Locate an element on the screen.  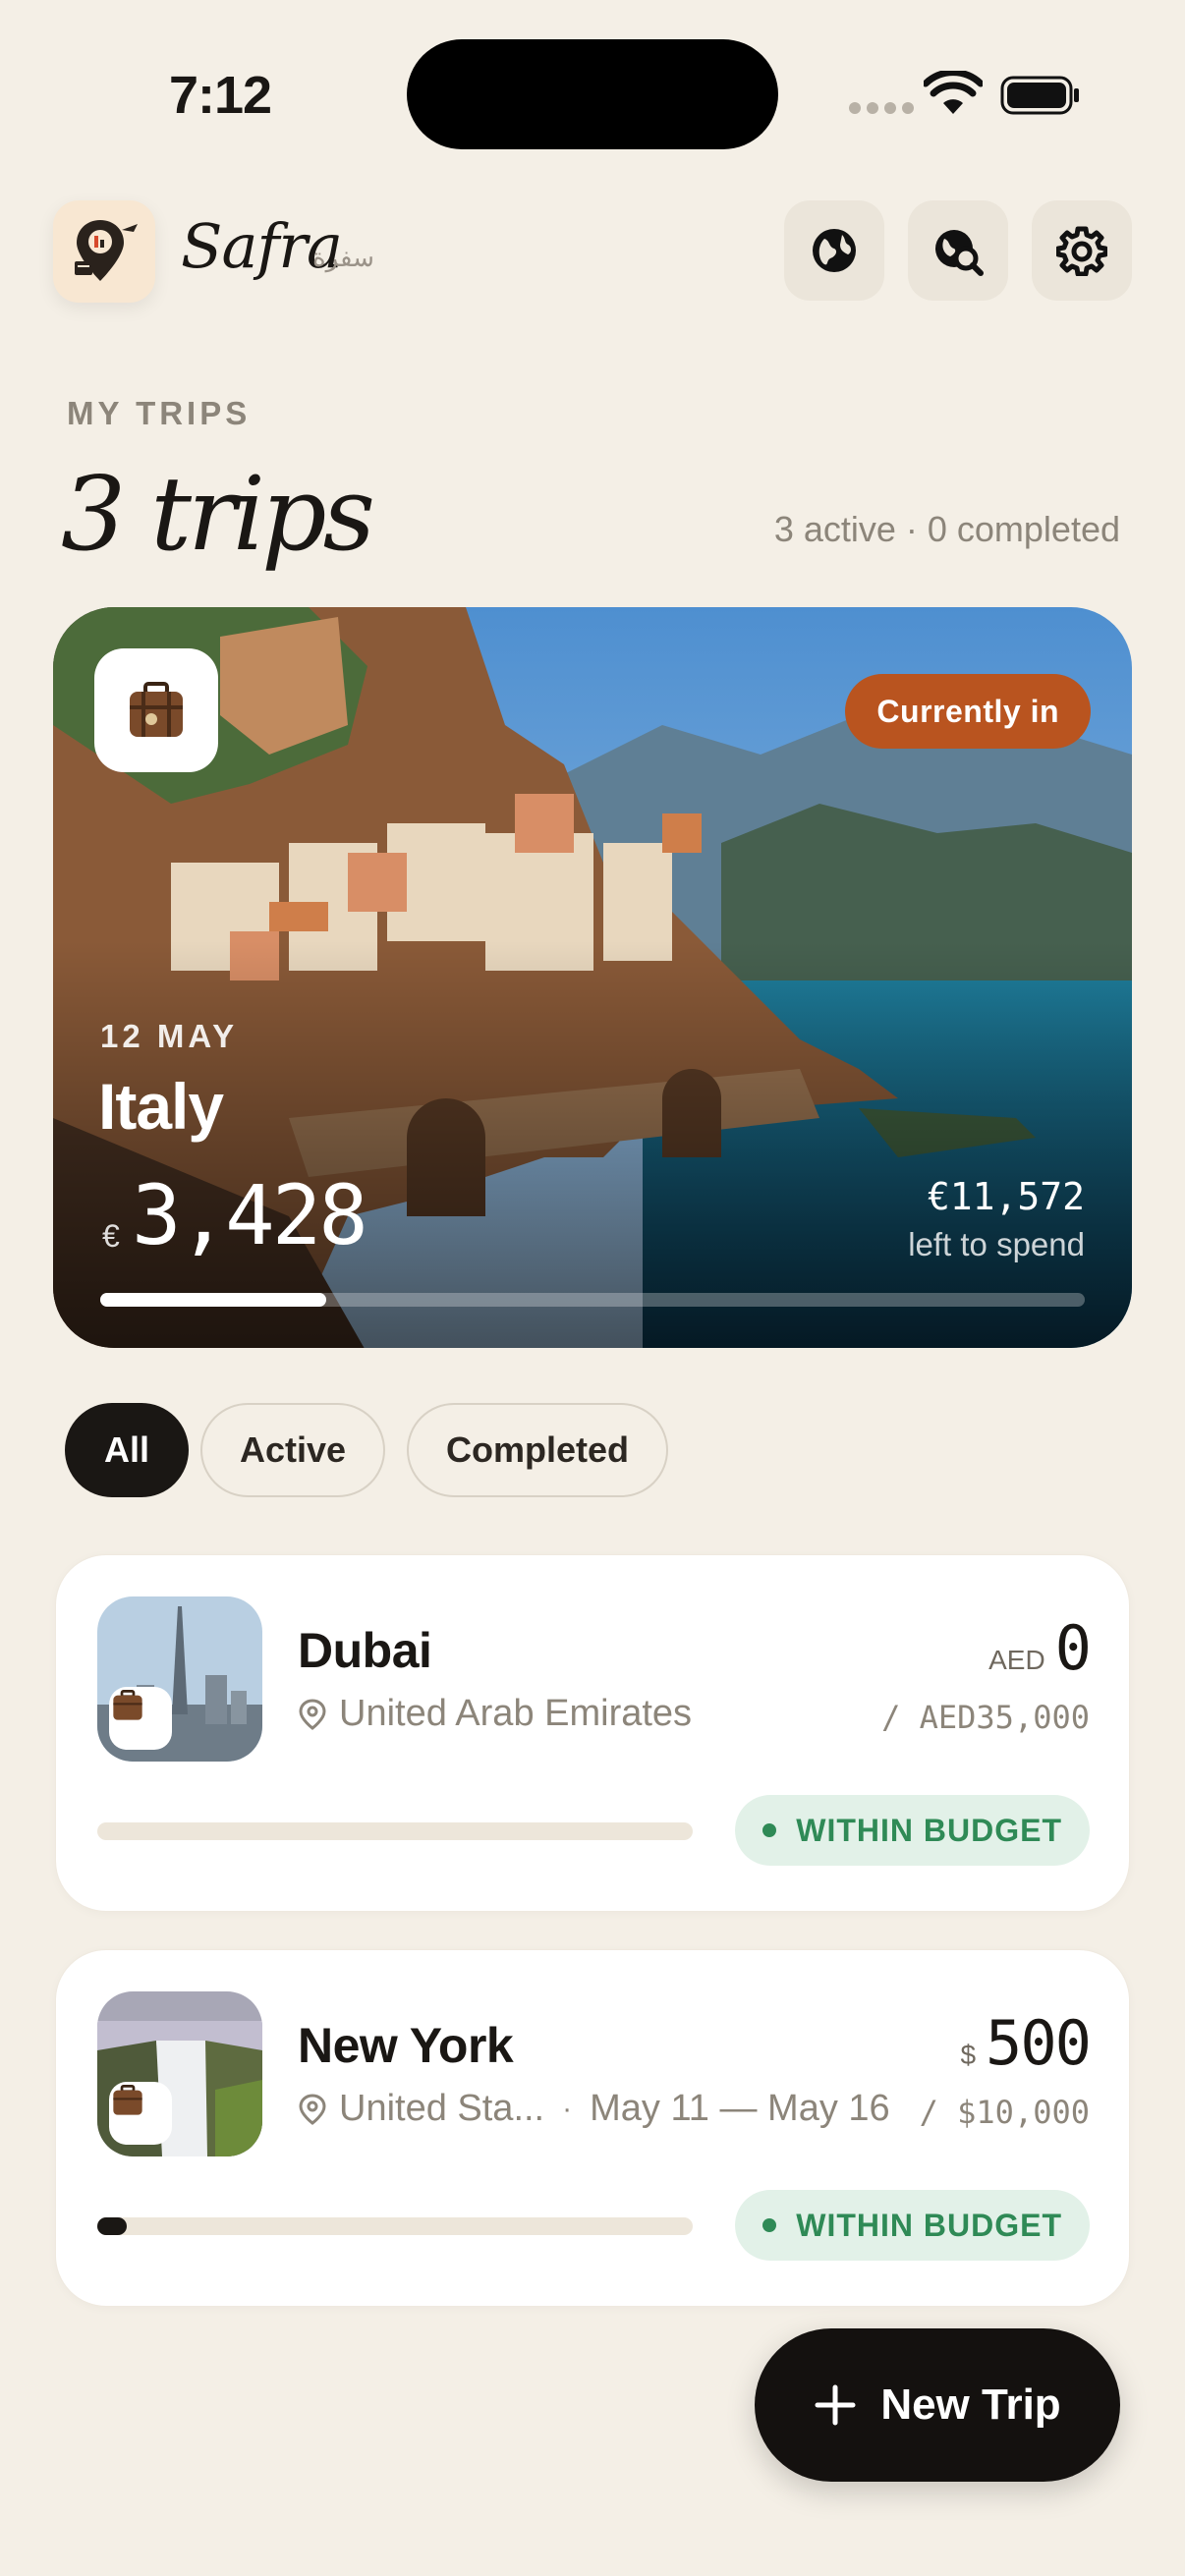
current-trip-badge: Currently in is located at coordinates (968, 711).